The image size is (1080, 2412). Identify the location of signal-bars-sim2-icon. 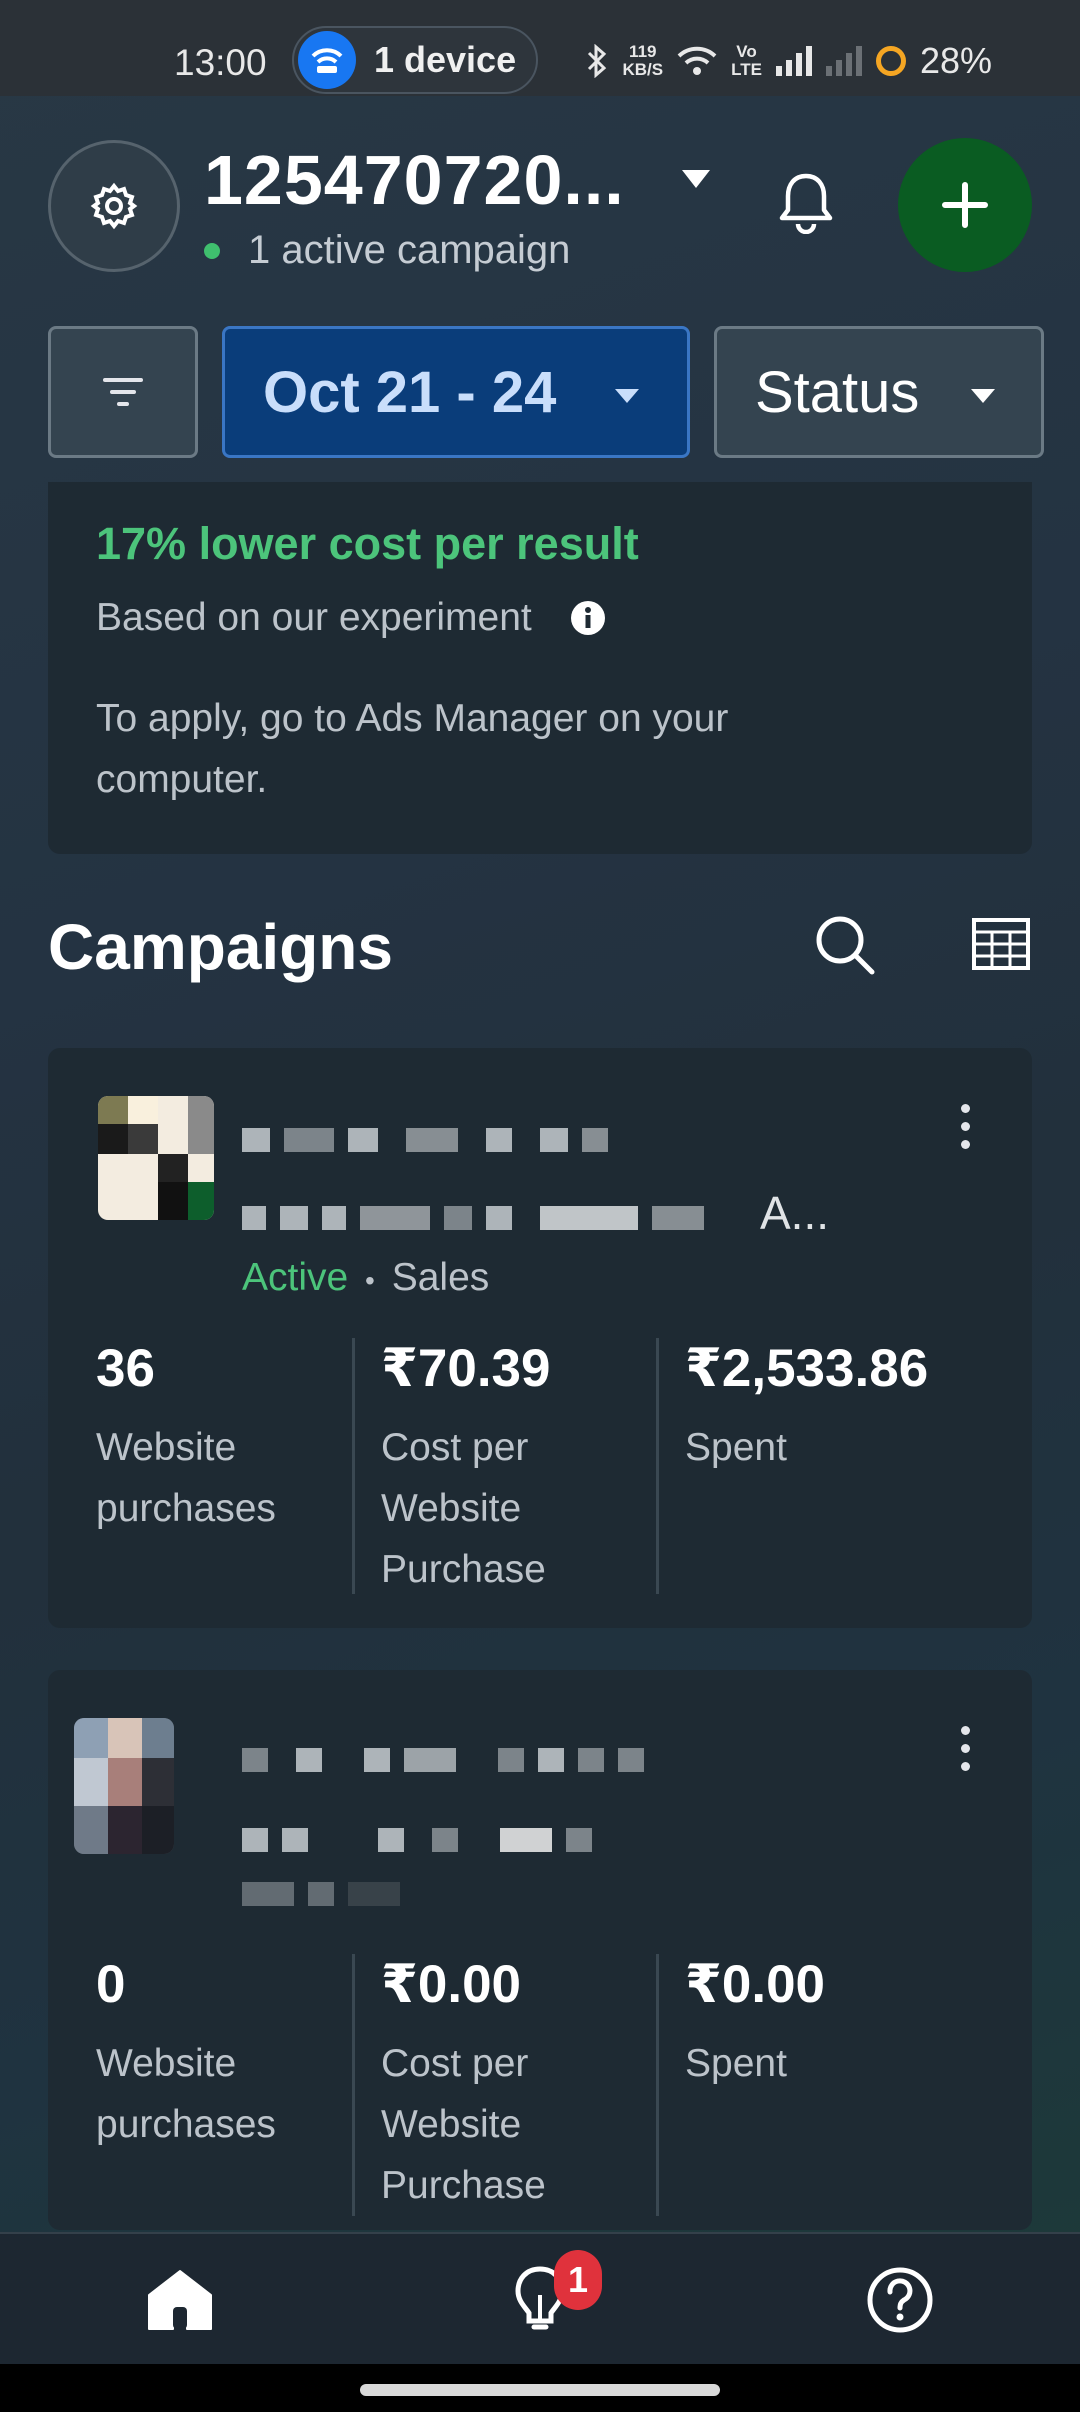
(843, 61).